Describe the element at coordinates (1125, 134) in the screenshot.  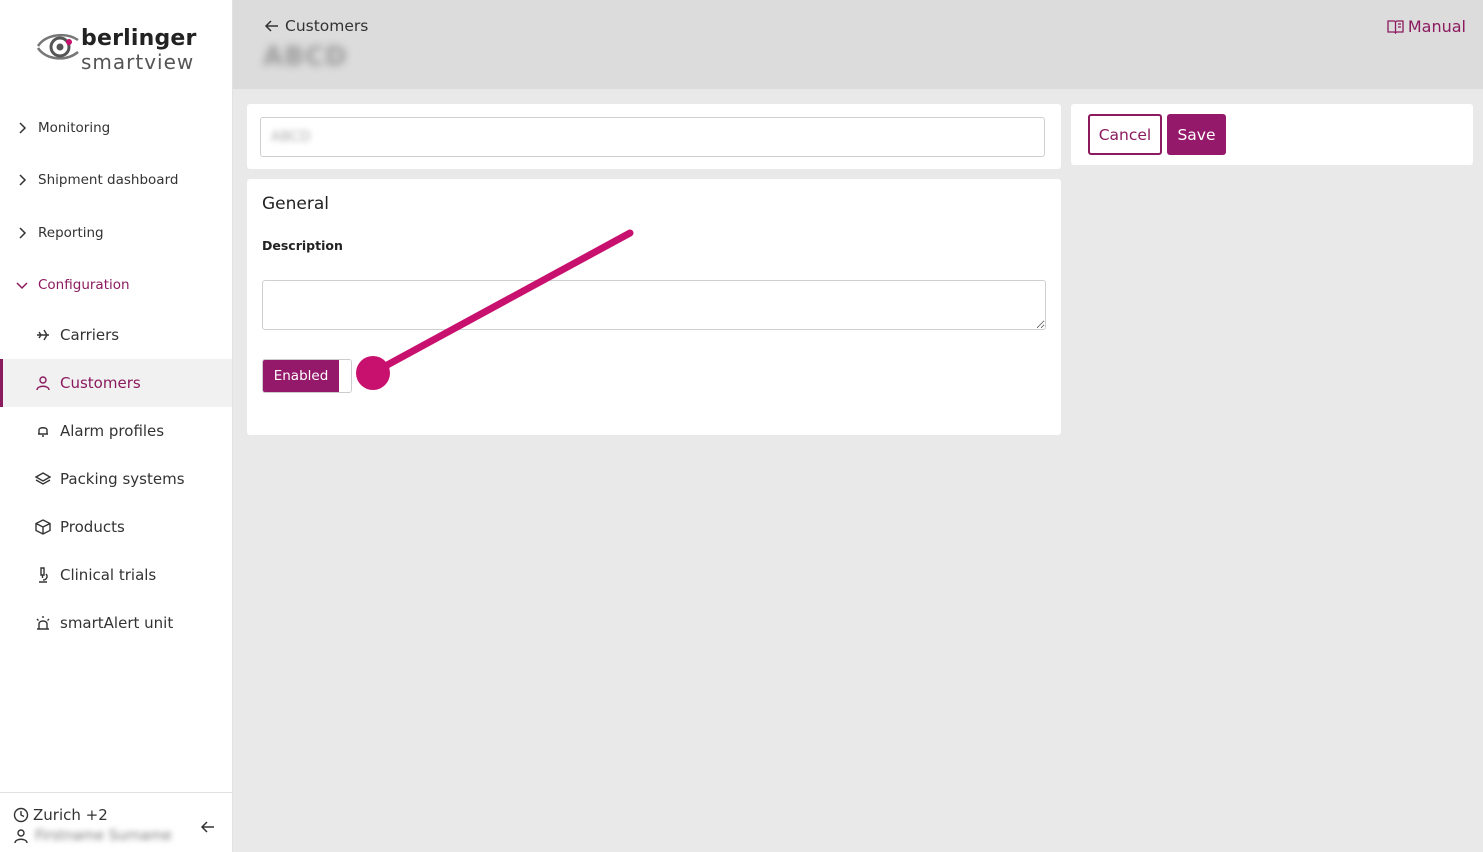
I see `cancel-button: Cancel` at that location.